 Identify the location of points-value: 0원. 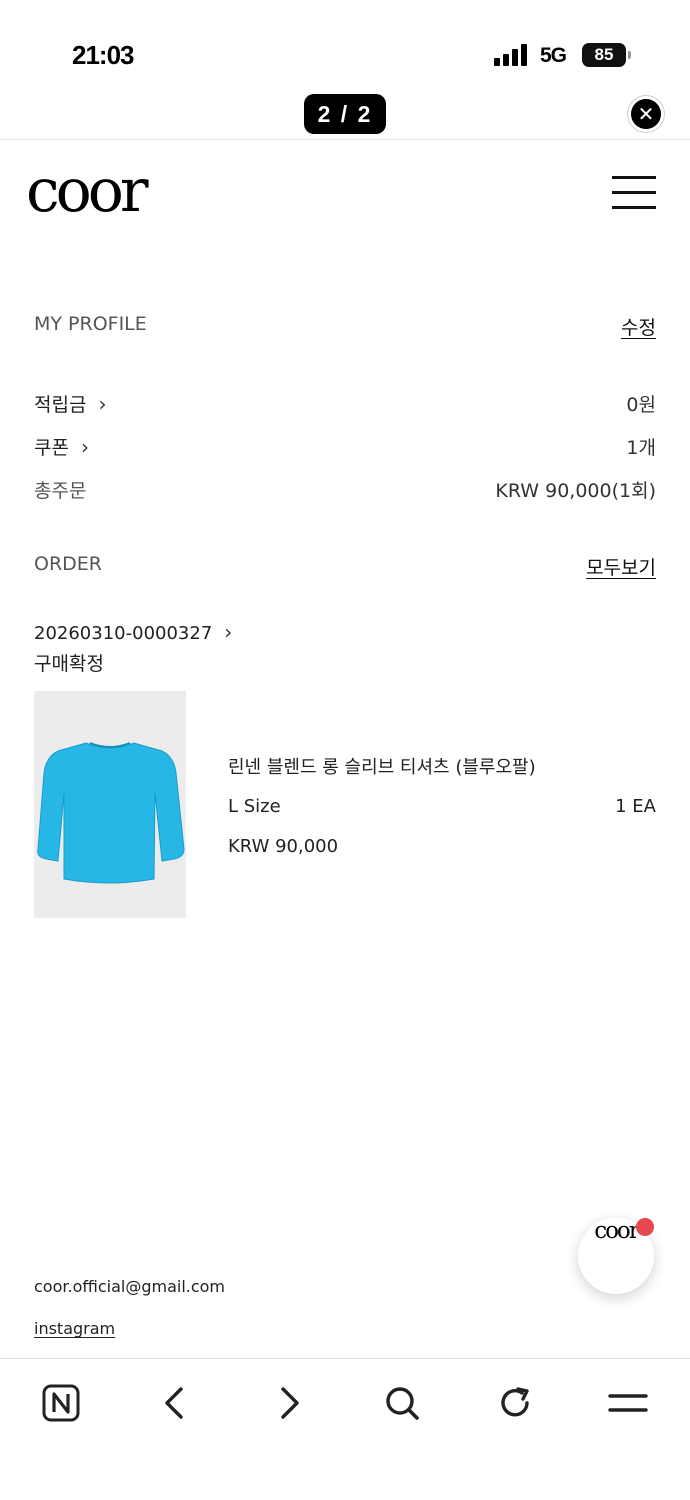
(641, 405).